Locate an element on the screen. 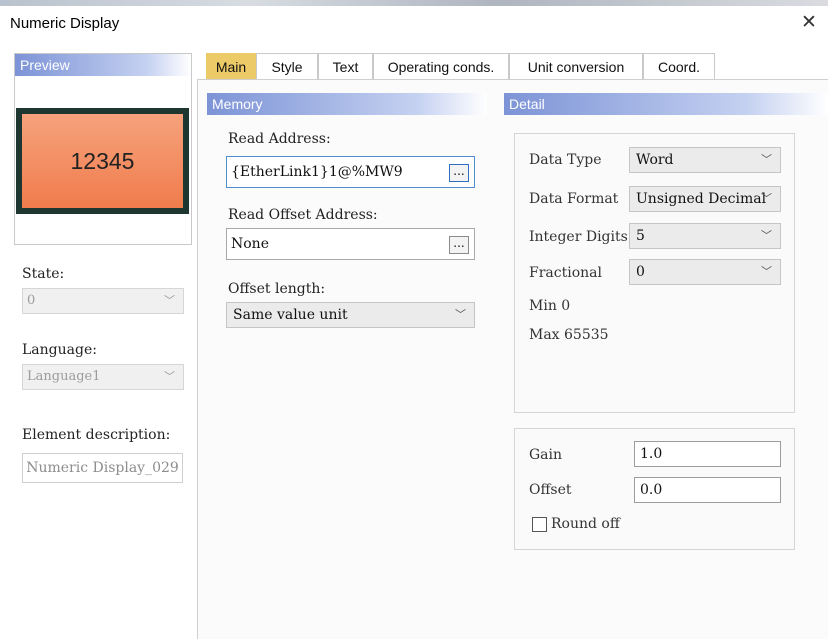 This screenshot has height=639, width=828. min-text: Min 0 is located at coordinates (550, 306).